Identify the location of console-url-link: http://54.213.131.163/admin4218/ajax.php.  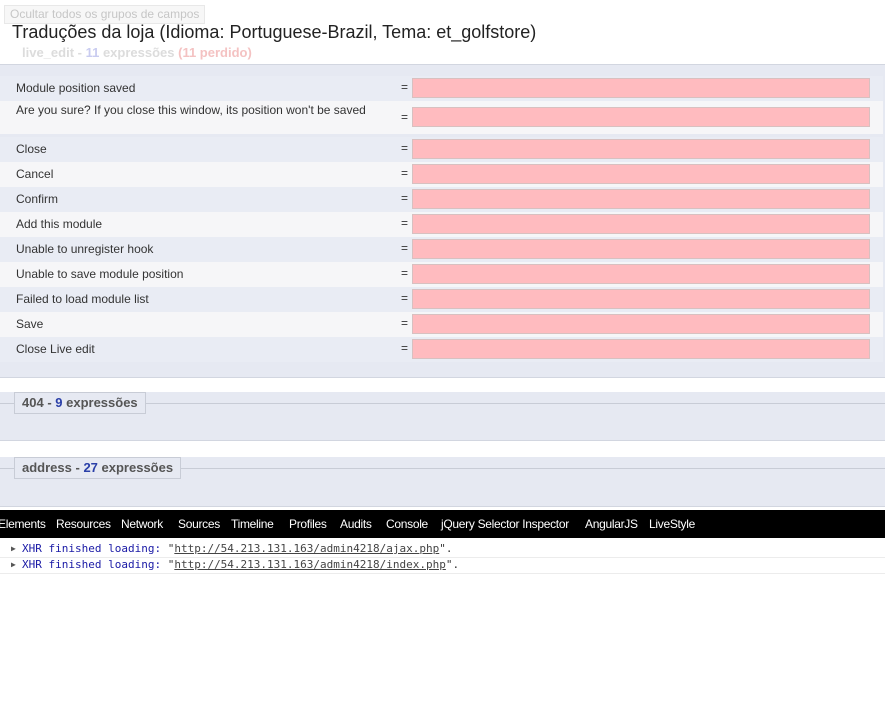
(306, 548).